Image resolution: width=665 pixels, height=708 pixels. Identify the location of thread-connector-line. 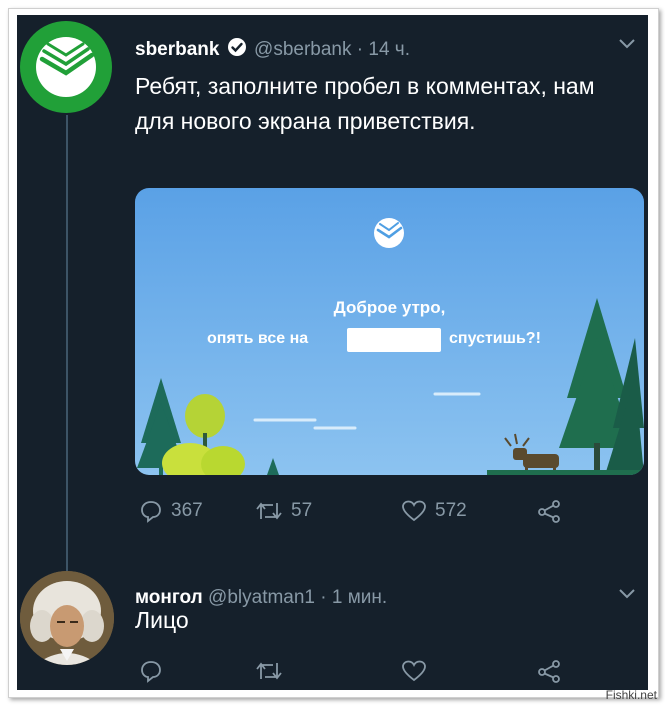
(67, 345).